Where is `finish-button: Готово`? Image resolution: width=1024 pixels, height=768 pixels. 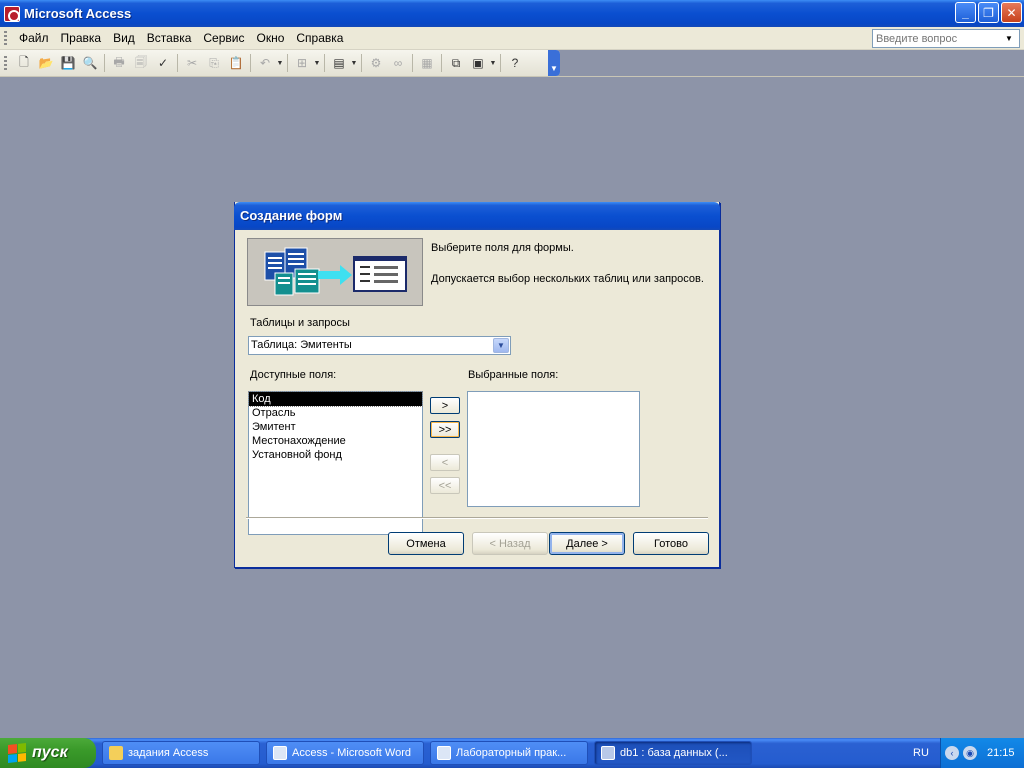 finish-button: Готово is located at coordinates (671, 543).